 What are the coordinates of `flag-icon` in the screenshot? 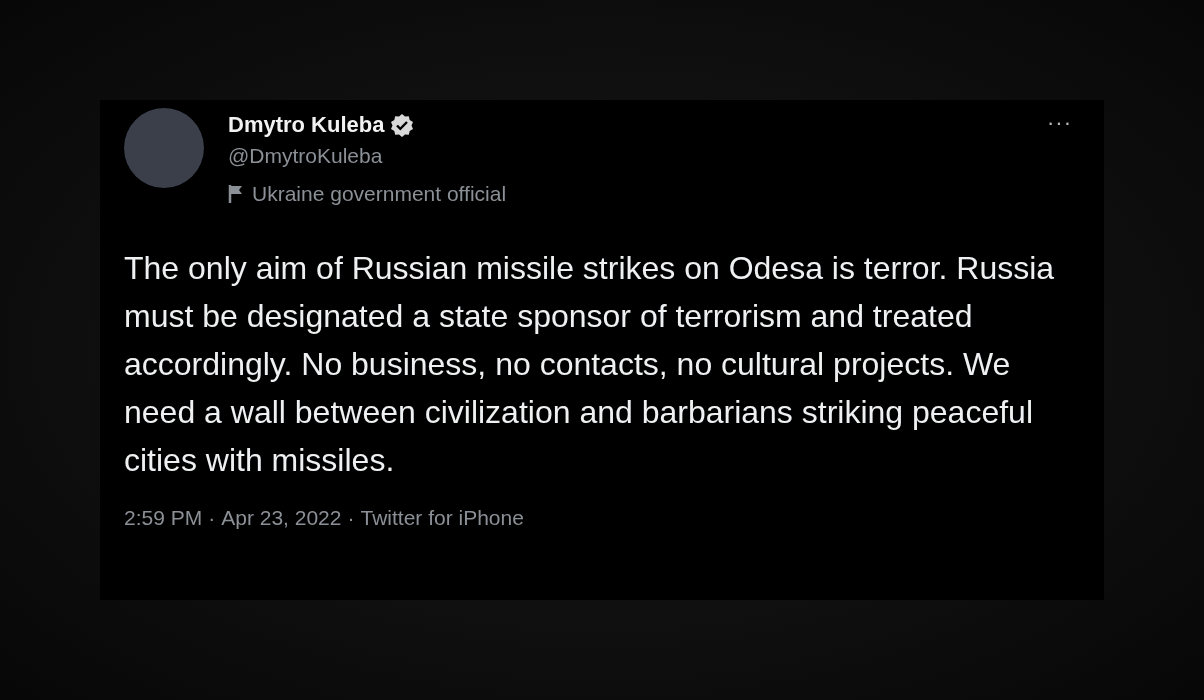 It's located at (236, 194).